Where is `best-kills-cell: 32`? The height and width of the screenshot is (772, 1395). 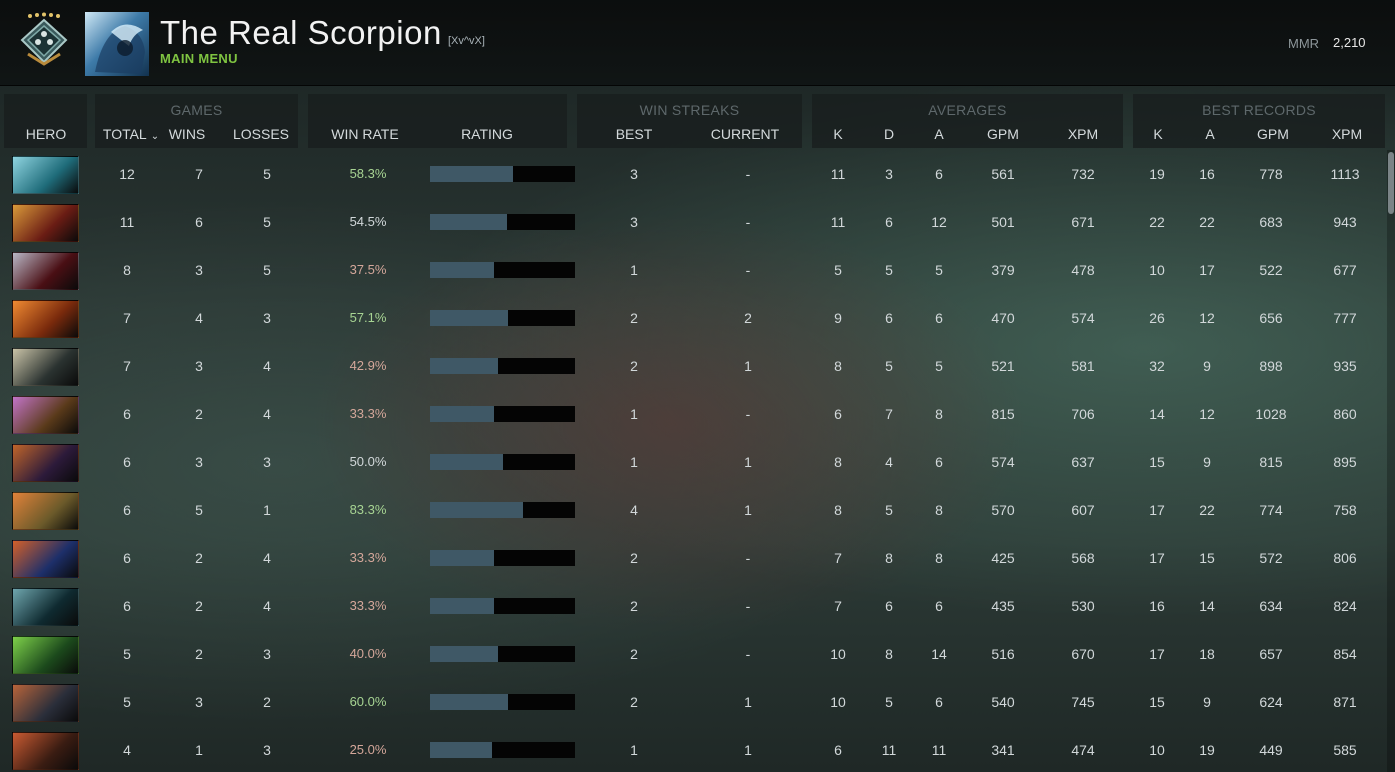 best-kills-cell: 32 is located at coordinates (1157, 366).